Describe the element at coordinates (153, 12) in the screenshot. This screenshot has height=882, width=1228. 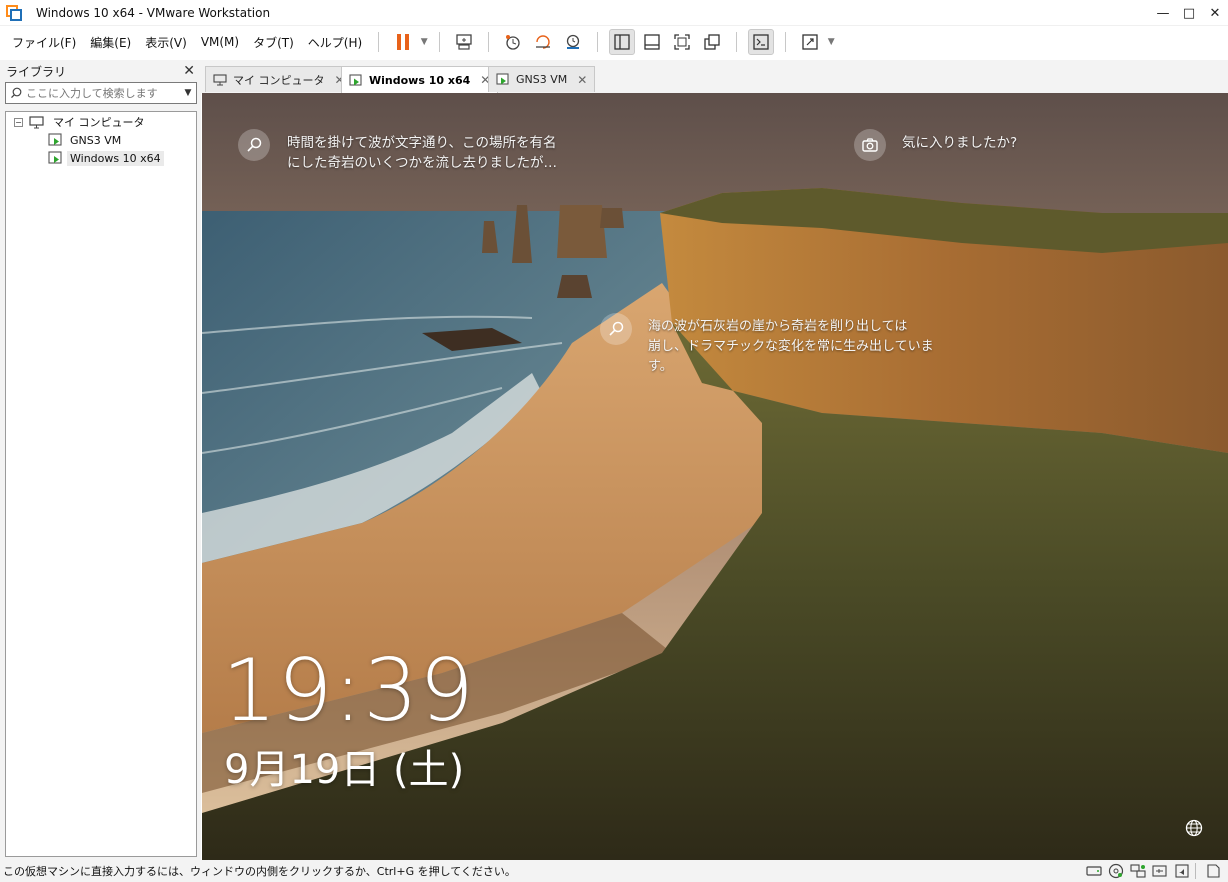
I see `window-title: Windows 10 x64 - VMware Workstation` at that location.